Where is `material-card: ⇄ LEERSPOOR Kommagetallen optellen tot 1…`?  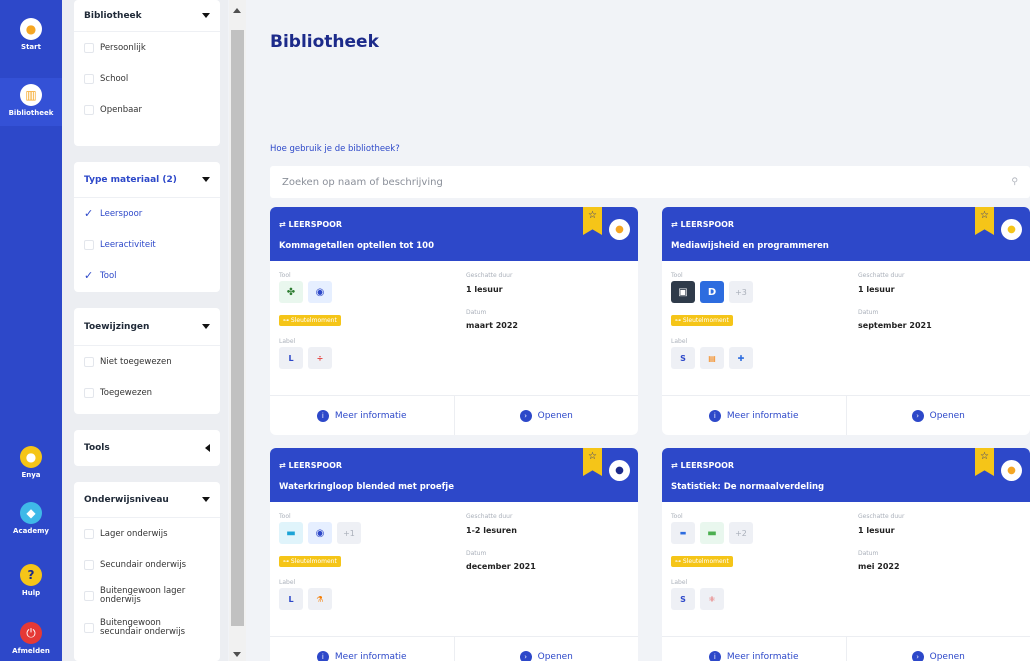 material-card: ⇄ LEERSPOOR Kommagetallen optellen tot 1… is located at coordinates (454, 321).